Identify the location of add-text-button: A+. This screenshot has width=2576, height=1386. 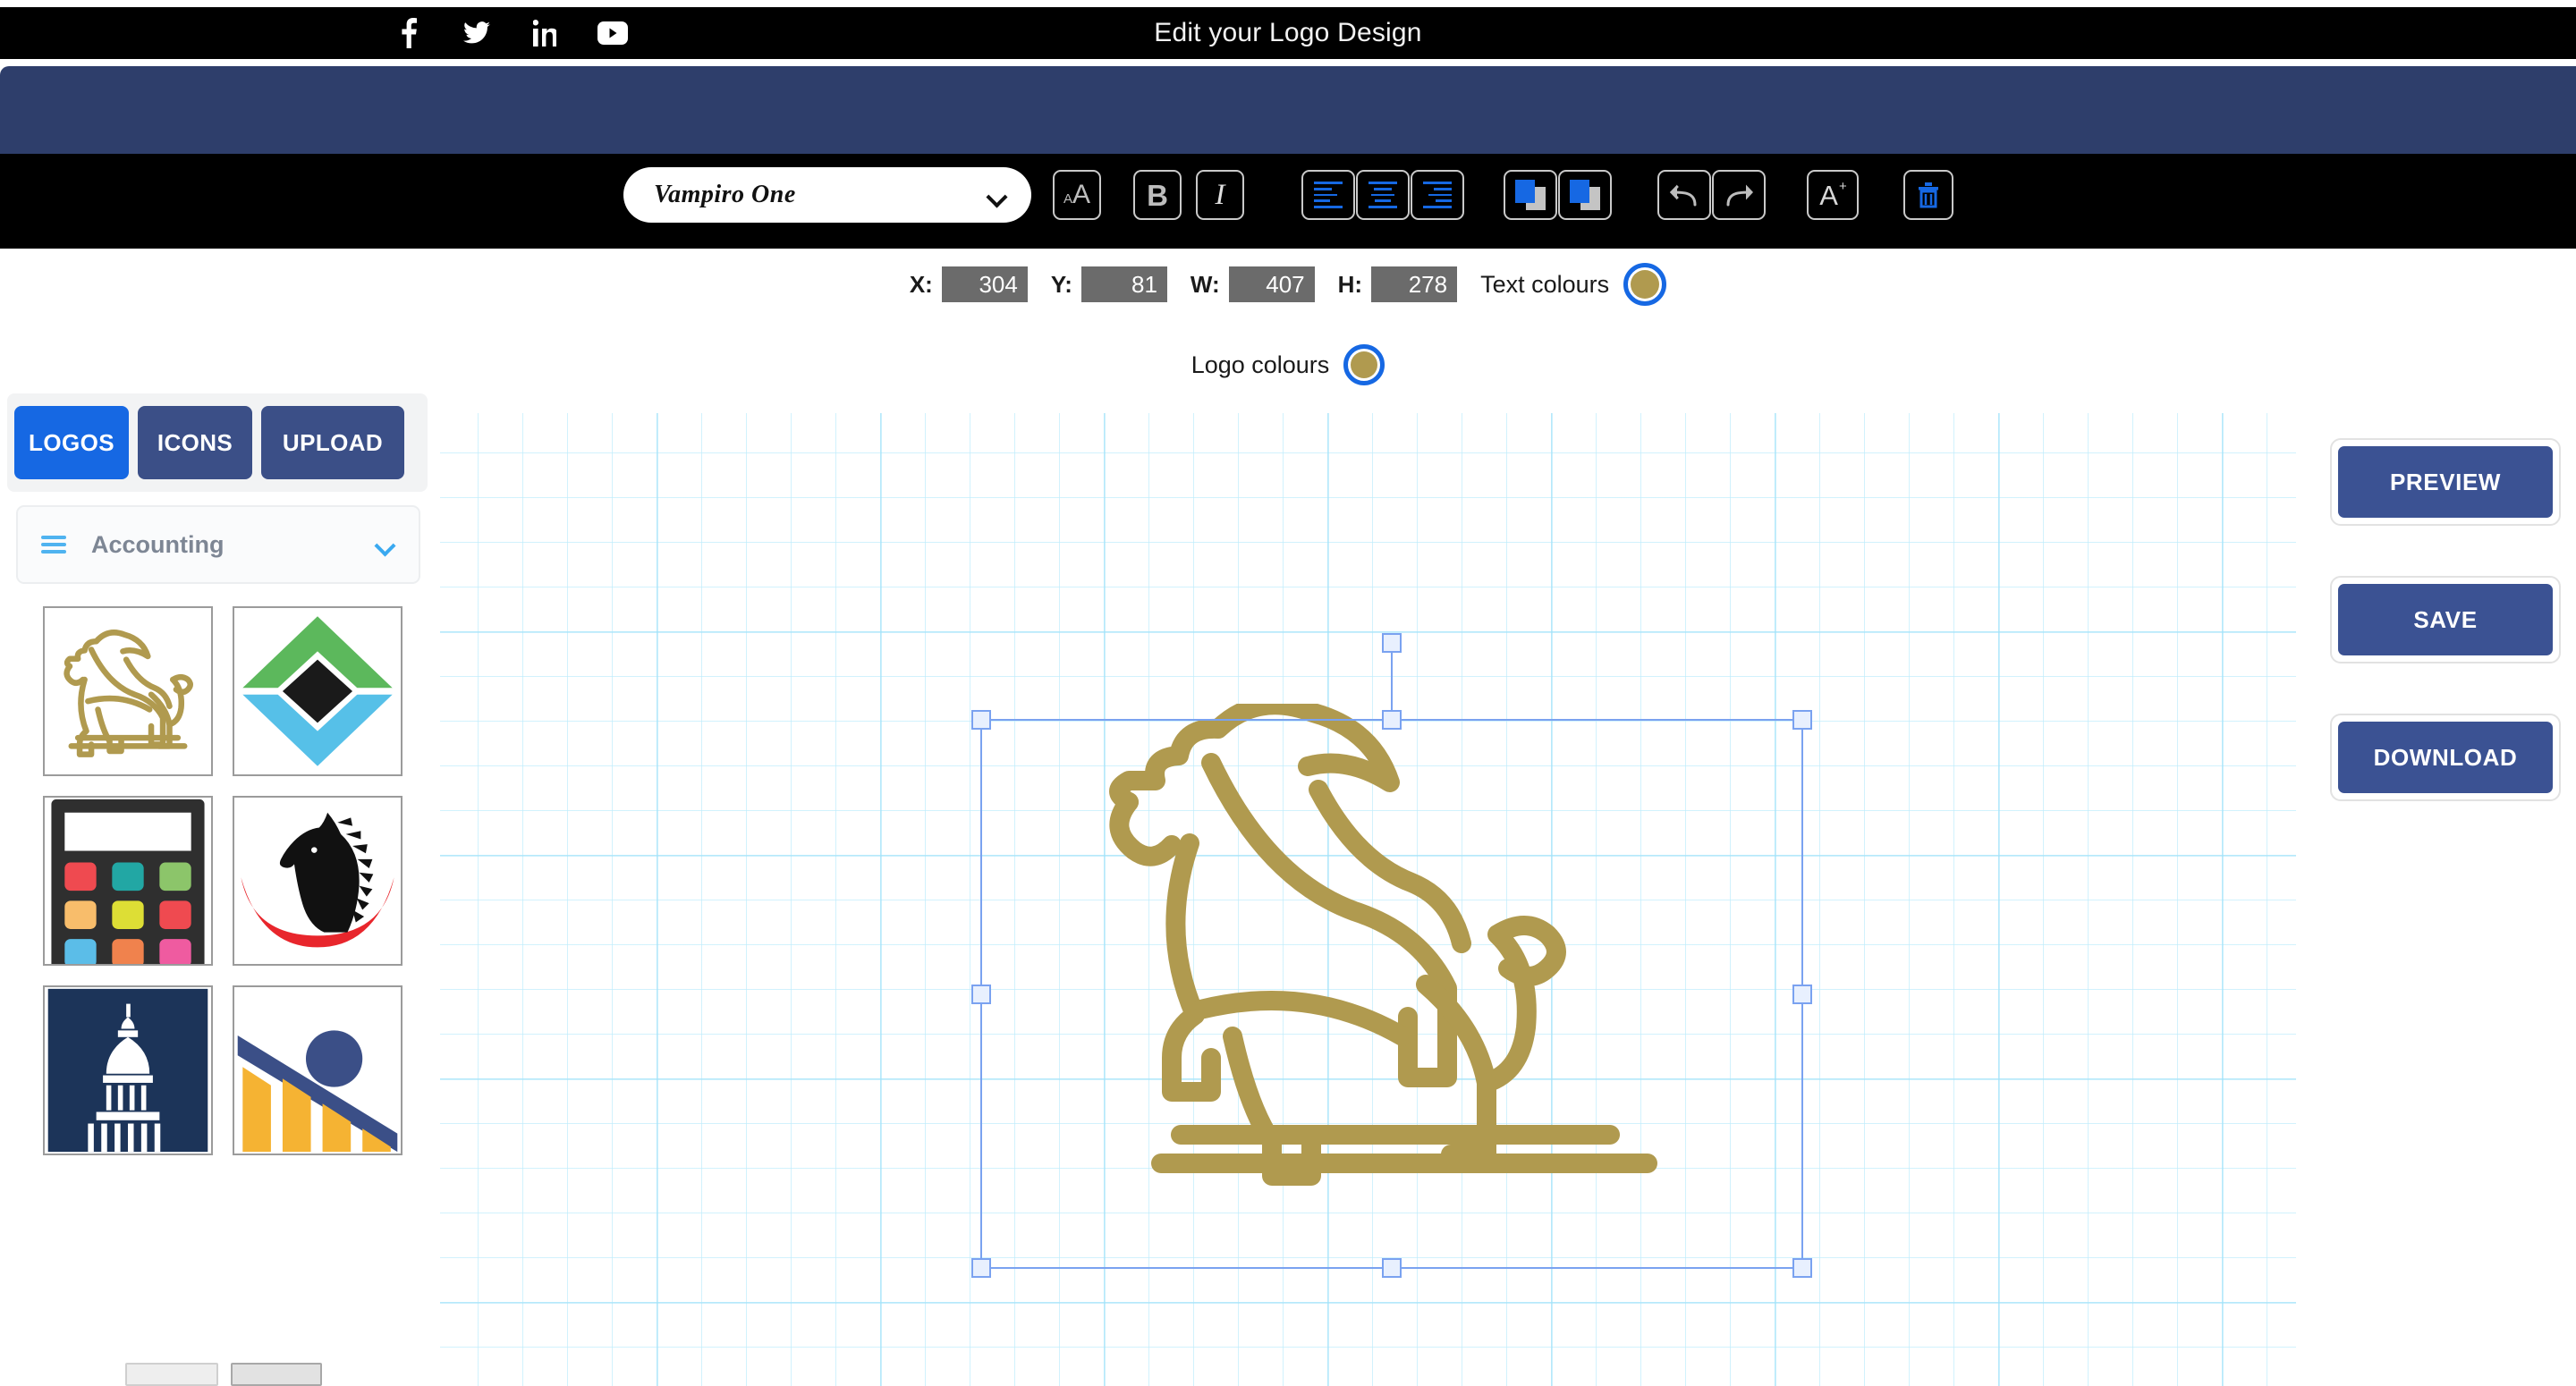
(1833, 195).